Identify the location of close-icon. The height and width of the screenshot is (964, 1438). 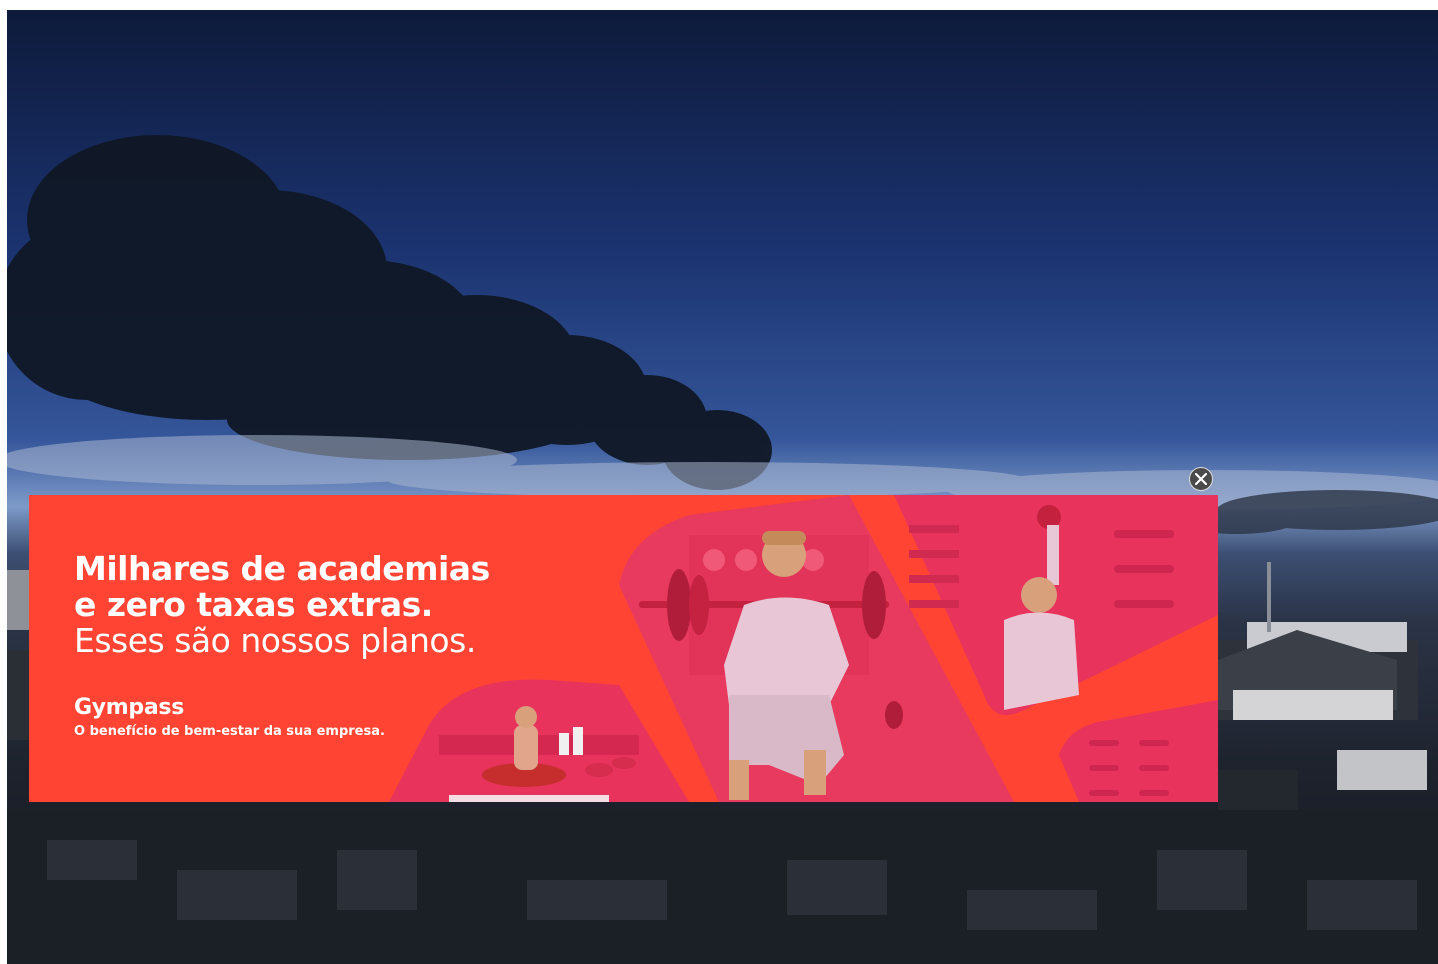
(1201, 479).